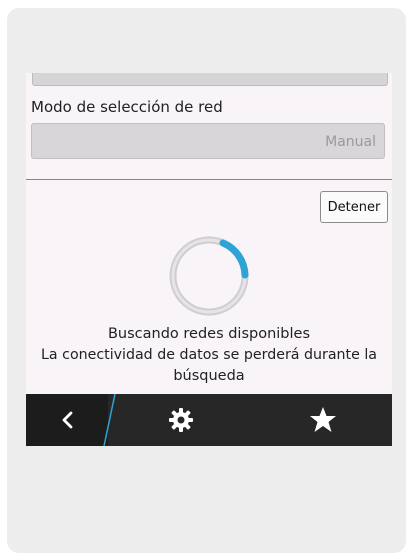 The image size is (415, 559). What do you see at coordinates (209, 276) in the screenshot?
I see `loading-spinner-icon` at bounding box center [209, 276].